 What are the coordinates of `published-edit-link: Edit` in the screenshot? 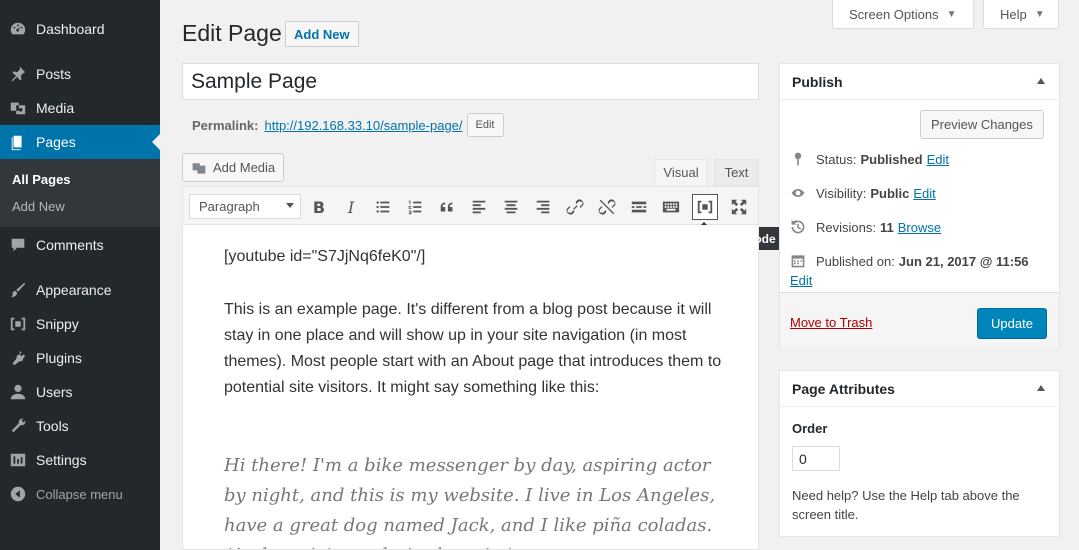 It's located at (801, 280).